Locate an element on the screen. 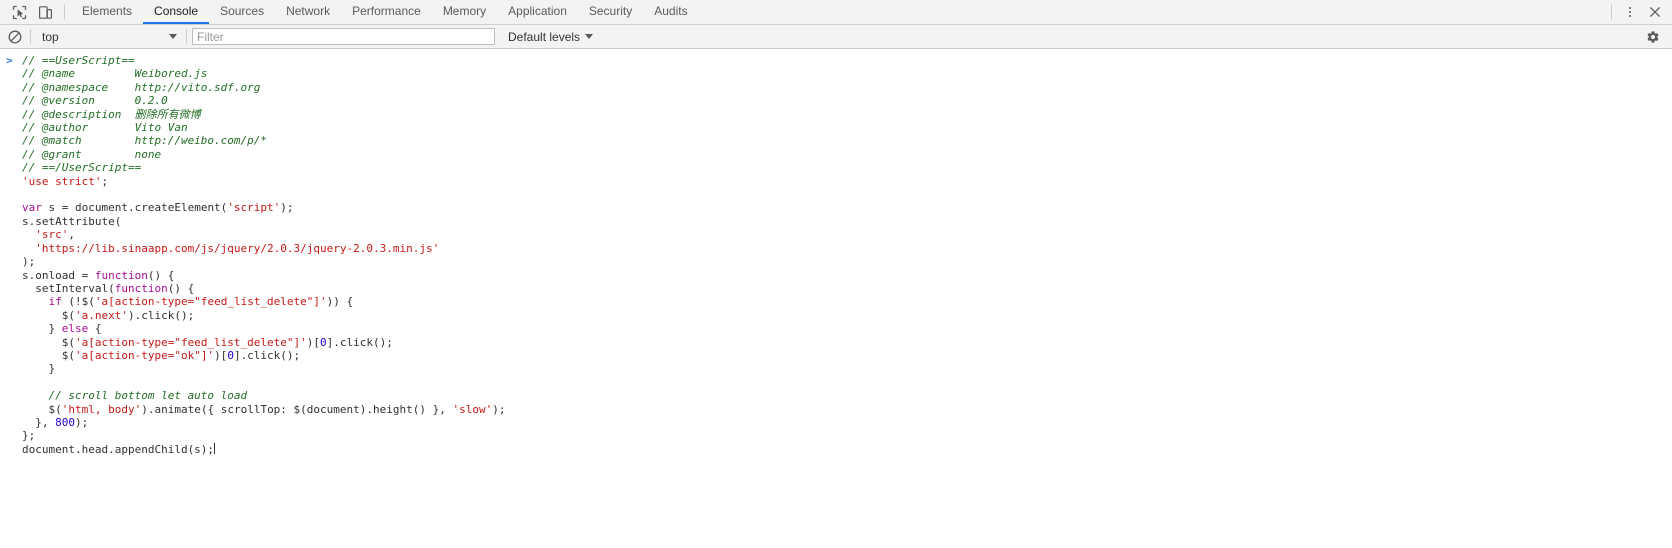 The height and width of the screenshot is (548, 1672). execution-context-value: top is located at coordinates (50, 36).